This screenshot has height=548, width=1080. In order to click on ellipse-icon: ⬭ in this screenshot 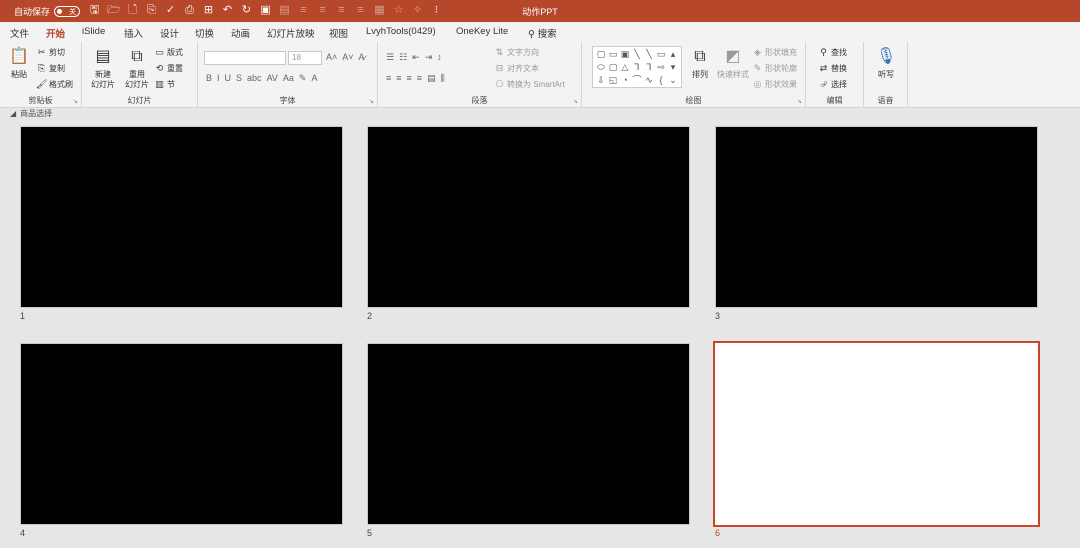, I will do `click(601, 67)`.